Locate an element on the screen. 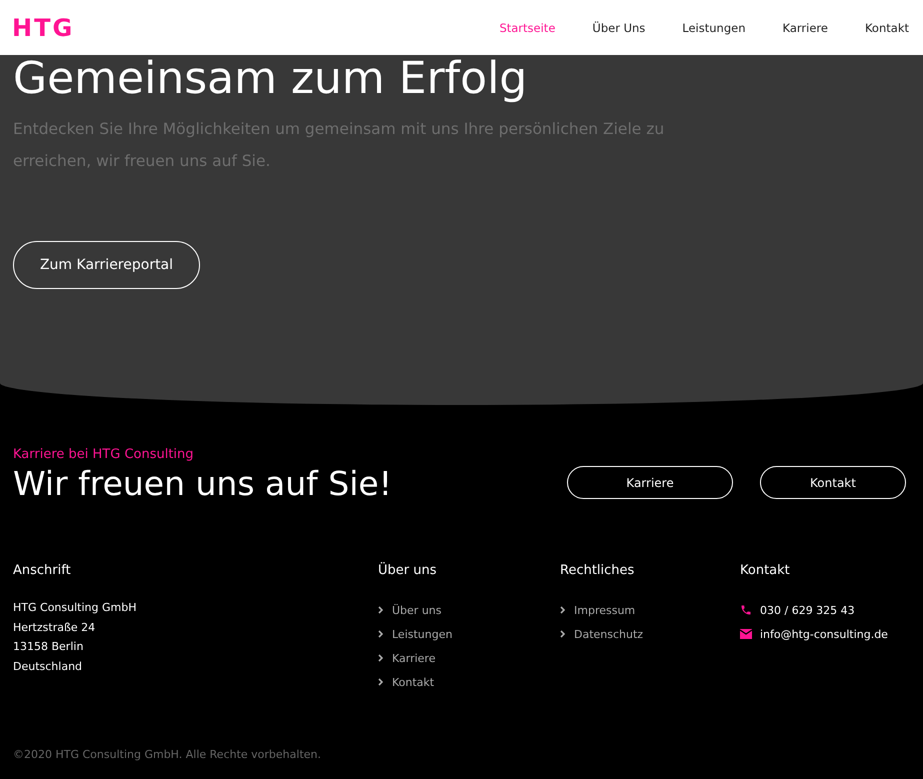 Image resolution: width=923 pixels, height=779 pixels. nav-link: Karriere is located at coordinates (805, 27).